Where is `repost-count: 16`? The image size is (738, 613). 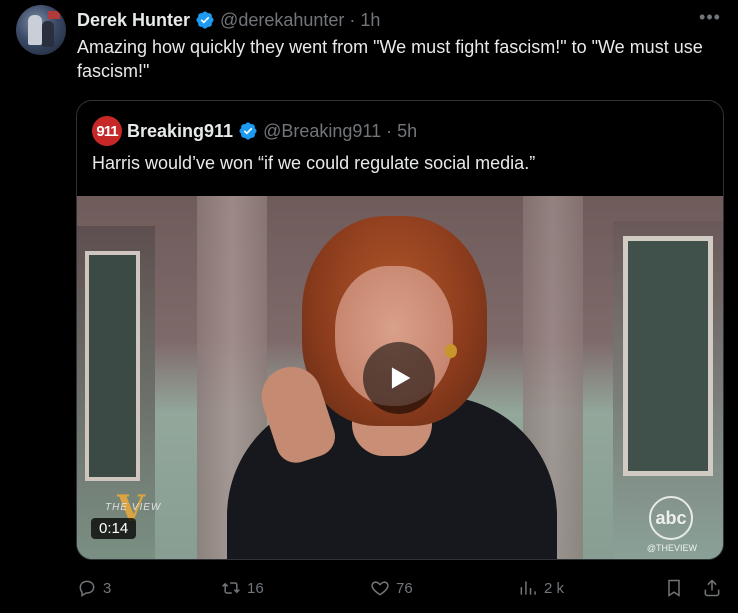 repost-count: 16 is located at coordinates (255, 588).